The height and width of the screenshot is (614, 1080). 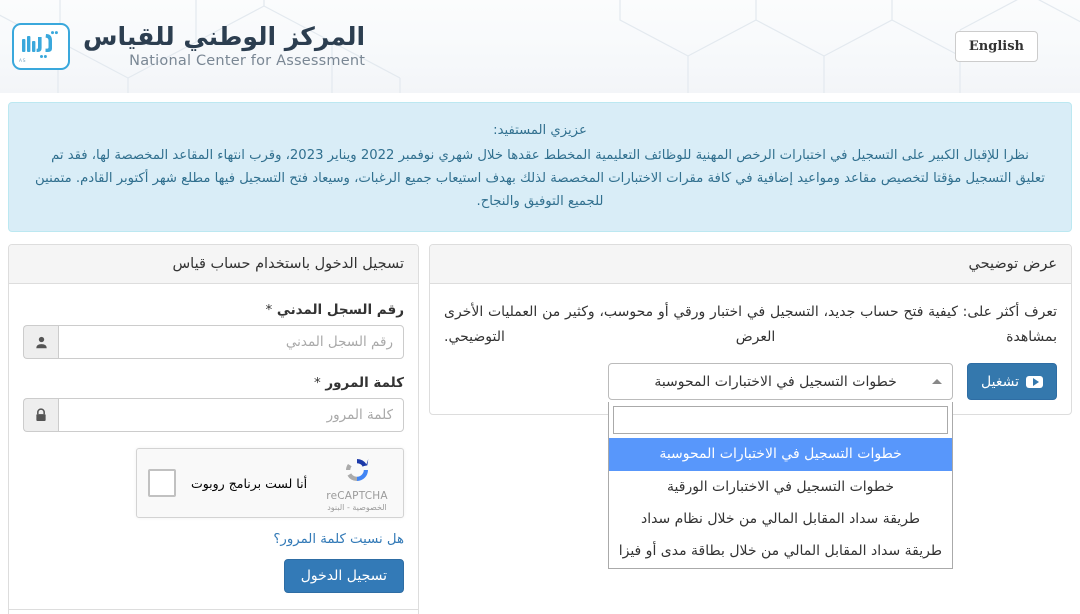 What do you see at coordinates (340, 310) in the screenshot?
I see `national-id-label-text: رقم السجل المدني` at bounding box center [340, 310].